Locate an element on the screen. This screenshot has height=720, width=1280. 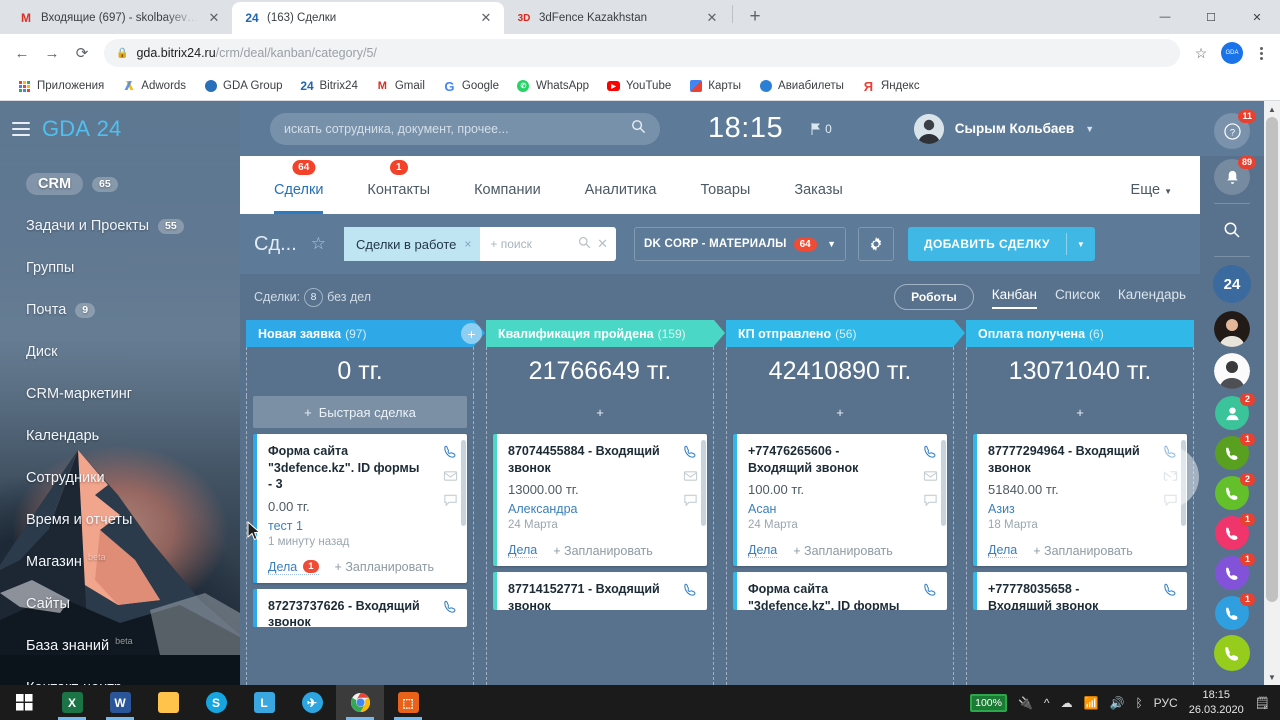
favorite-star-icon: ☆ is located at coordinates (318, 244).